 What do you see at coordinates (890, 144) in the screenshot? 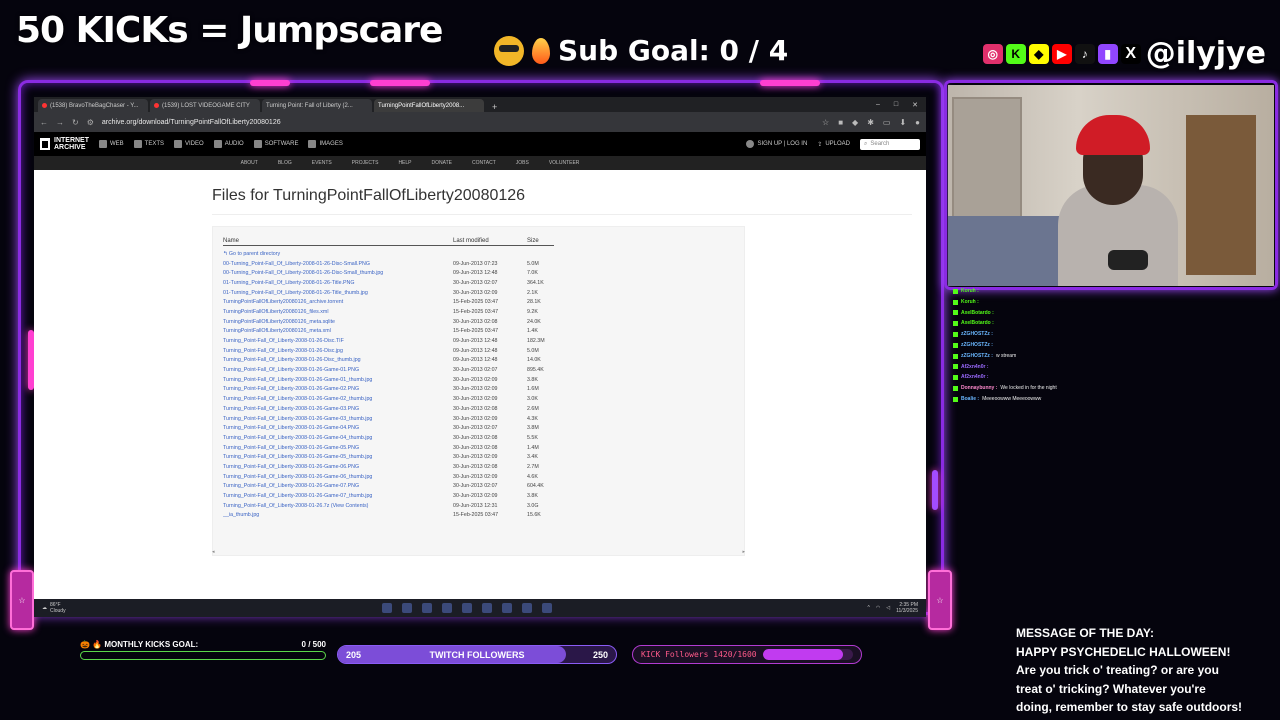
I see `ia-search-input: ⌕ Search` at bounding box center [890, 144].